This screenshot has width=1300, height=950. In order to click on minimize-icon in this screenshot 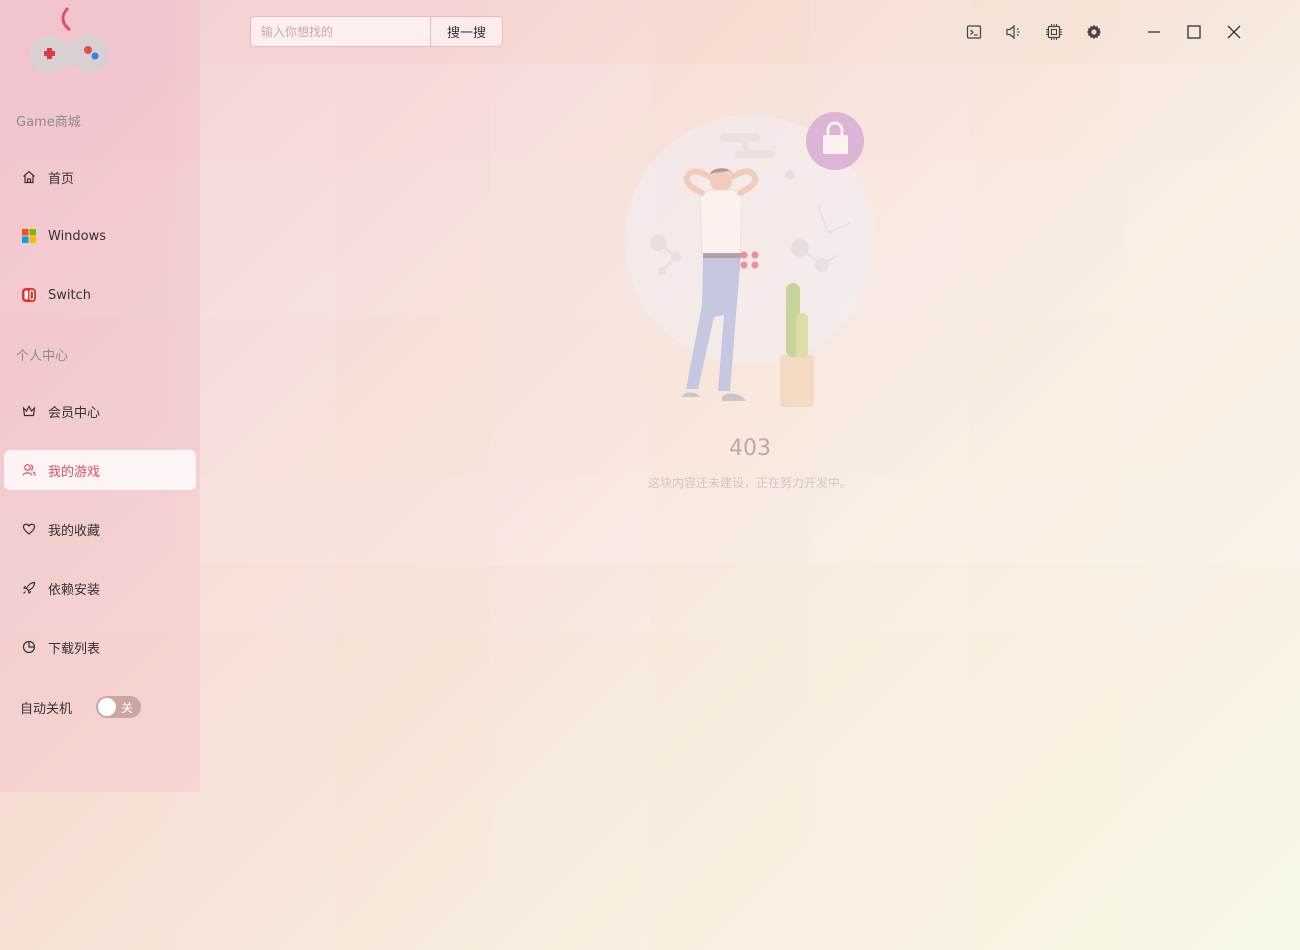, I will do `click(1154, 32)`.